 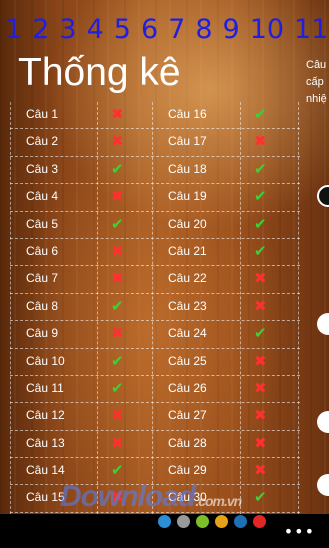 I want to click on question-label: Câu 28, so click(x=187, y=442).